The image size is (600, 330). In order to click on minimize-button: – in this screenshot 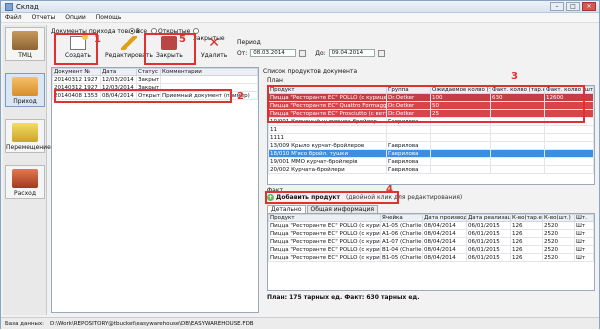, I will do `click(557, 6)`.